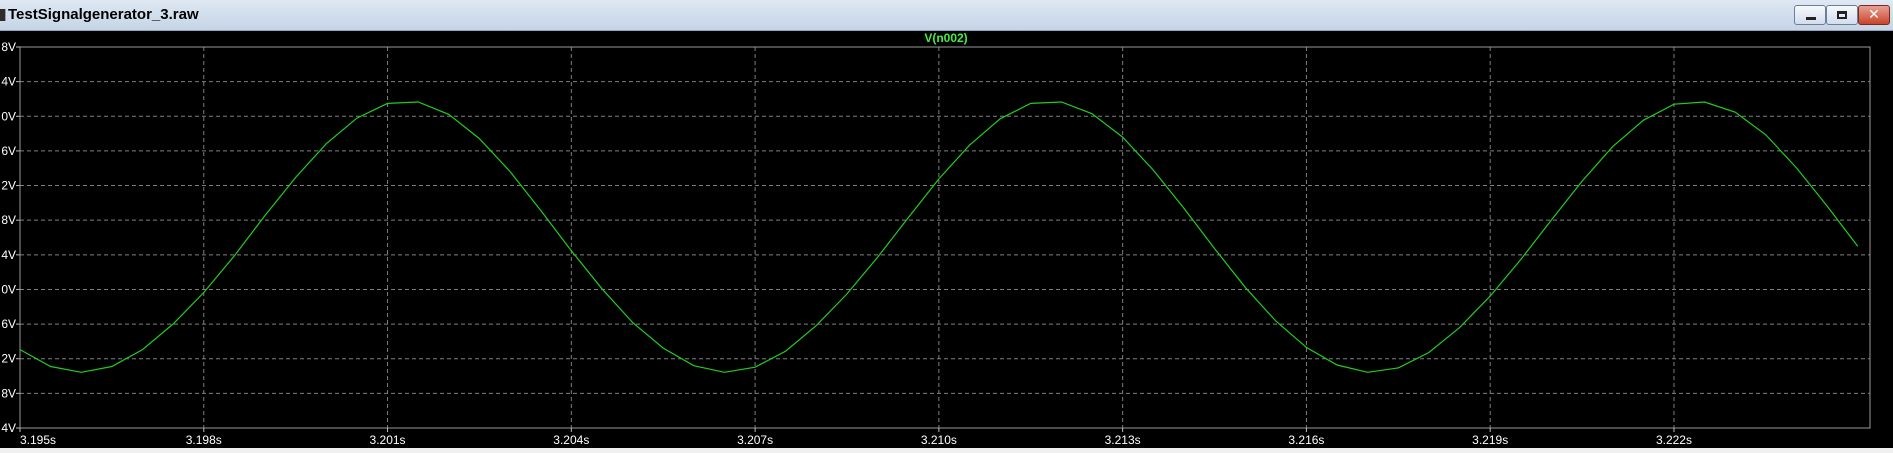  What do you see at coordinates (1810, 15) in the screenshot?
I see `minimize-button` at bounding box center [1810, 15].